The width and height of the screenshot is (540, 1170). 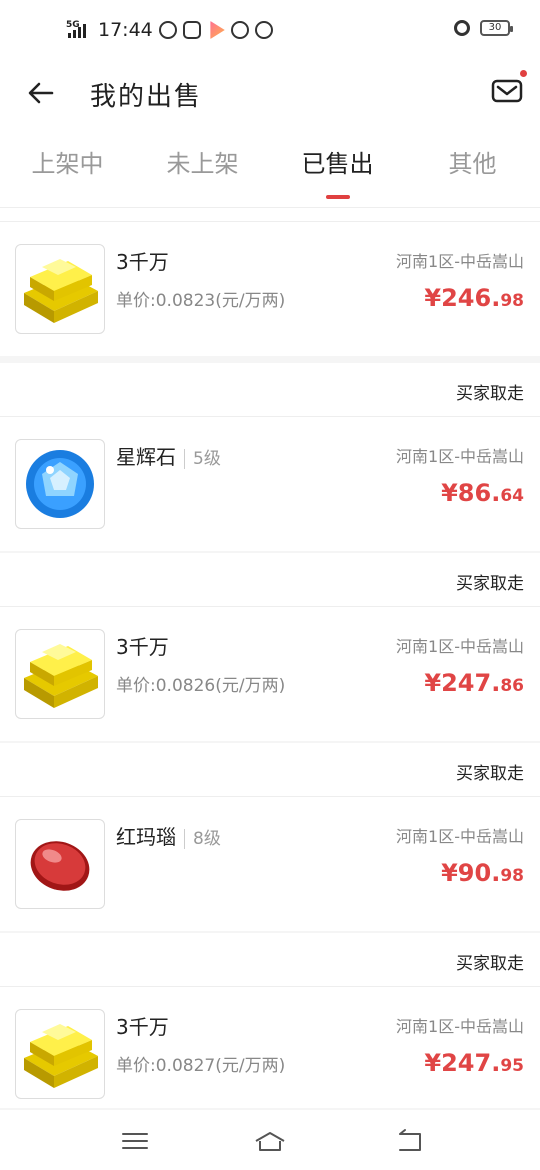 I want to click on home-icon, so click(x=270, y=1141).